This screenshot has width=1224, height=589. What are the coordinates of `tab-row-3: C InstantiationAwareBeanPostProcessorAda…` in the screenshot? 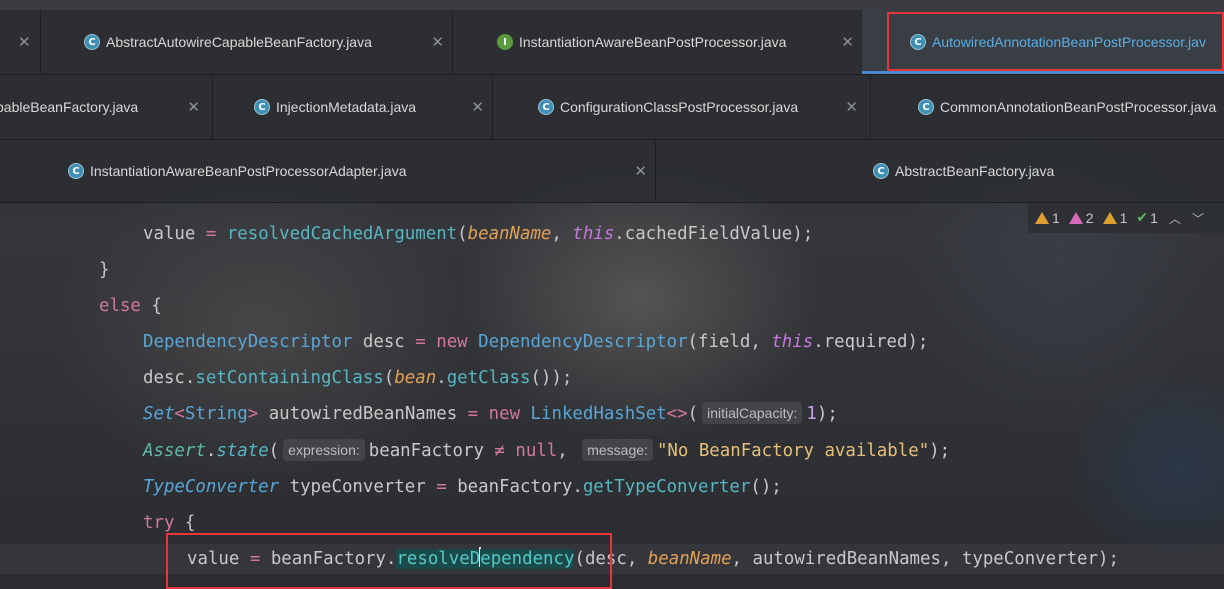 It's located at (612, 171).